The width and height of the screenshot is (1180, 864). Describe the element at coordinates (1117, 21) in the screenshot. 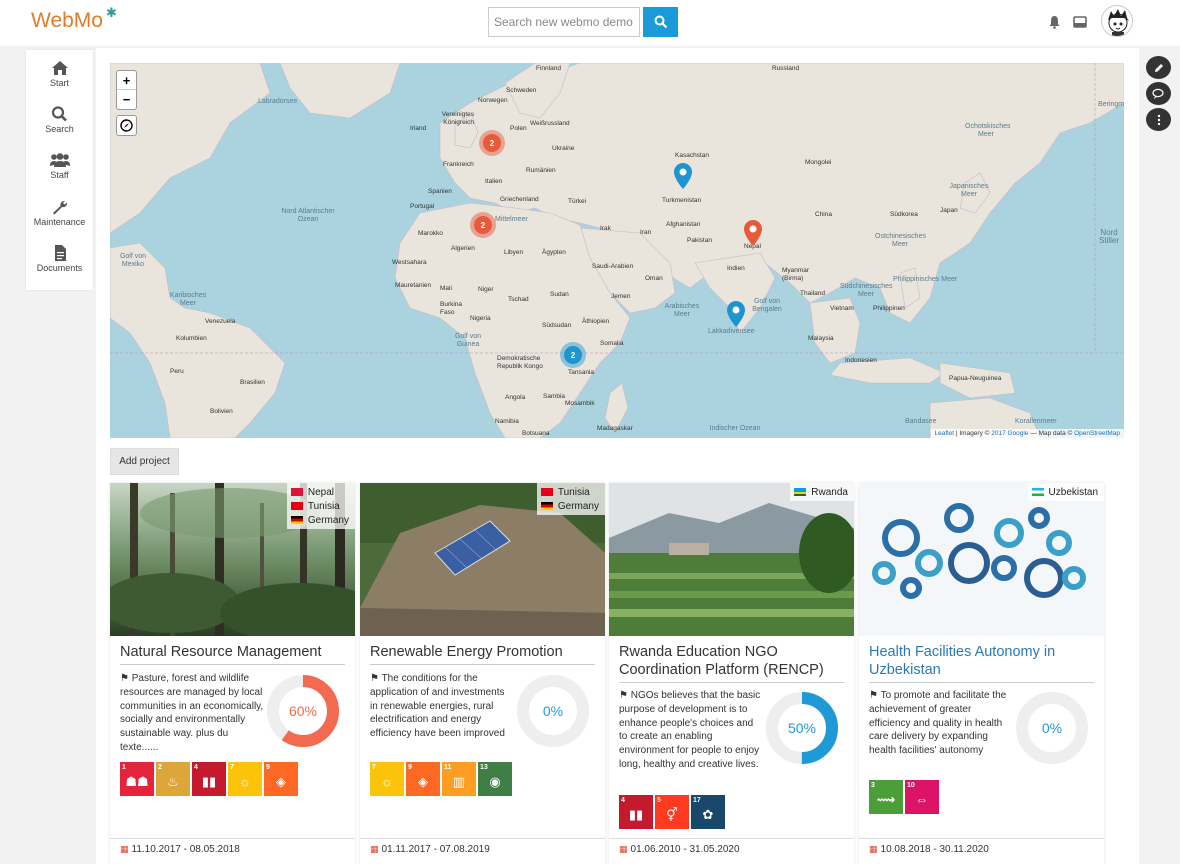

I see `user-avatar` at that location.